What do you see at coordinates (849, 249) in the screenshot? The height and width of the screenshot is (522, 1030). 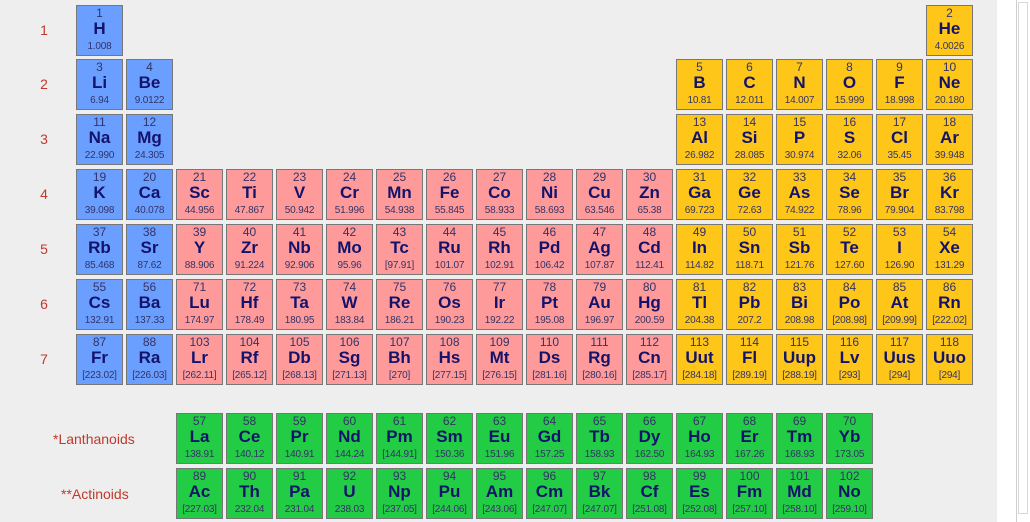 I see `element-cell-te: 52 Te 127.60` at bounding box center [849, 249].